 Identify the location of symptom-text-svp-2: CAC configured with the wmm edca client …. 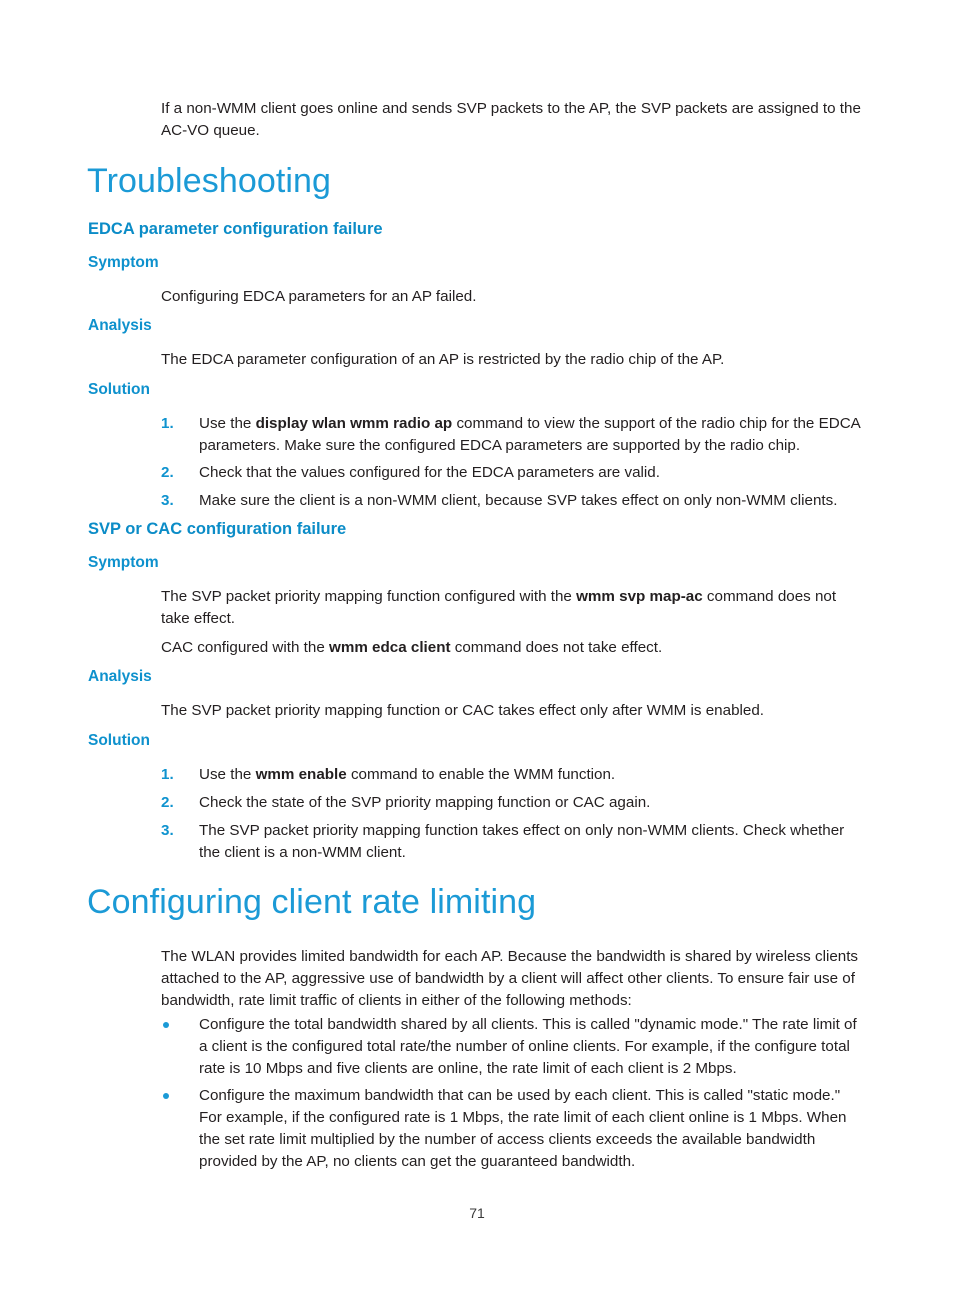
(513, 648).